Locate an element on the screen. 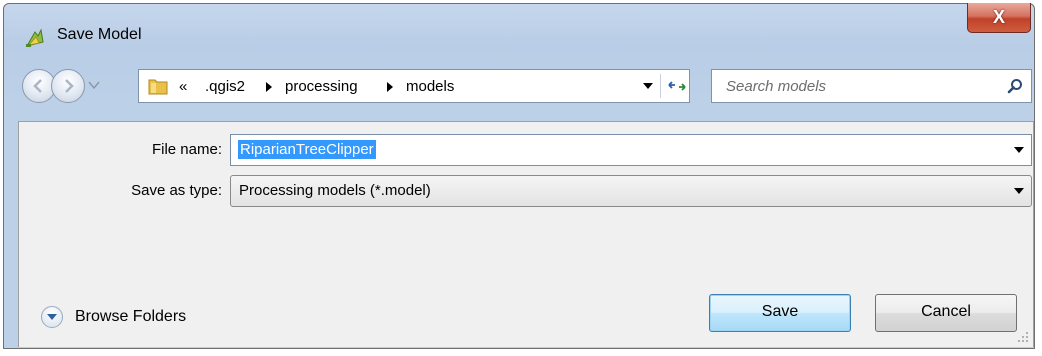 Image resolution: width=1042 pixels, height=356 pixels. window-title: Save Model is located at coordinates (99, 34).